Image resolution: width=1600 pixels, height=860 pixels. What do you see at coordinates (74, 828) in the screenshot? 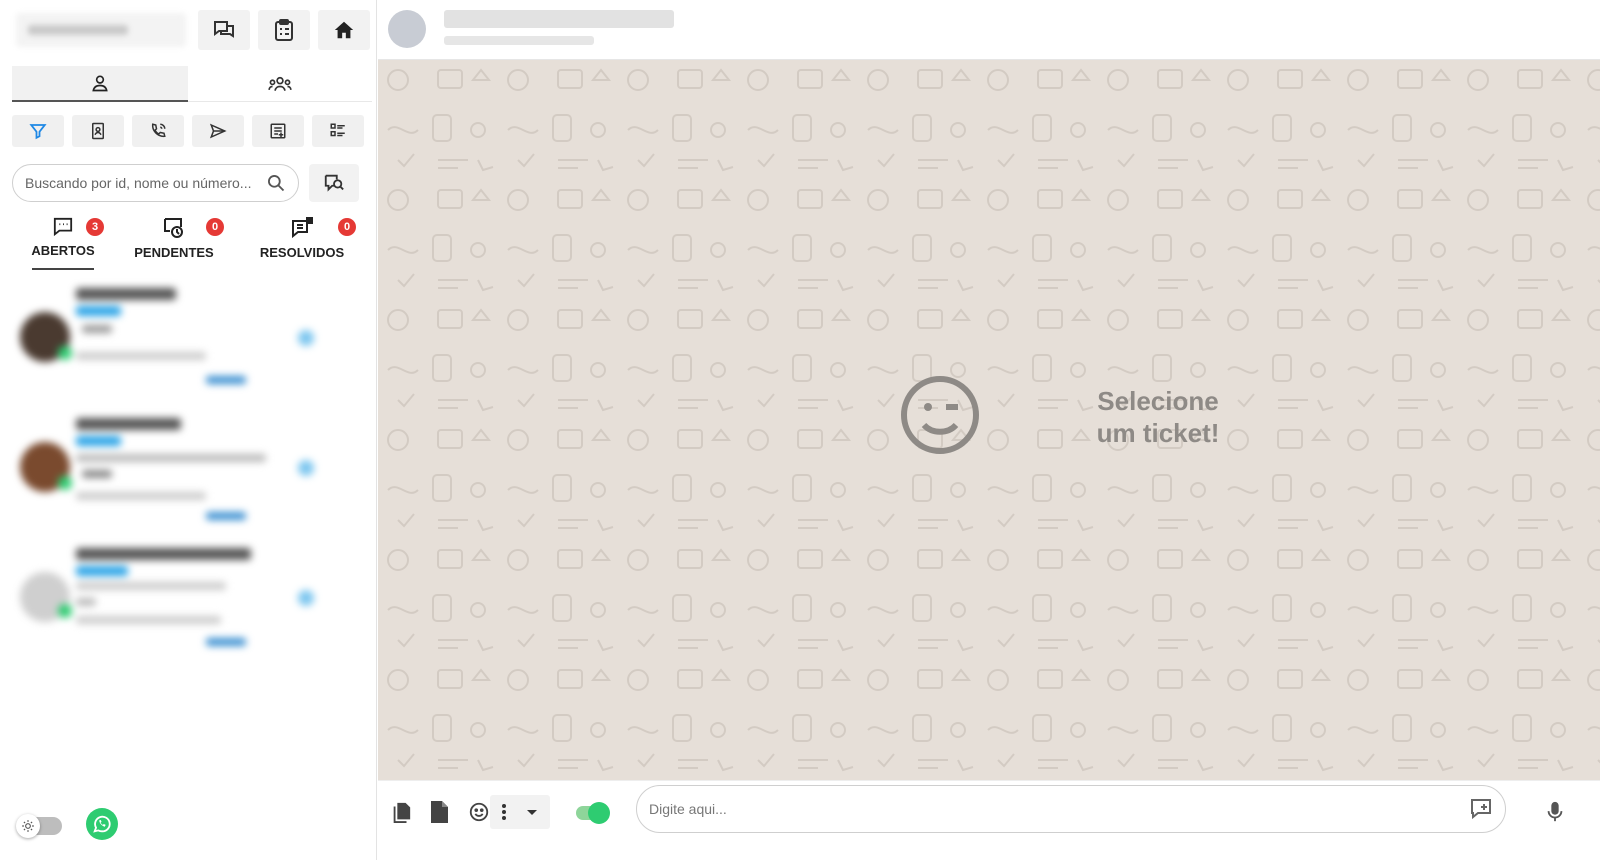
I see `bottom-controls` at bounding box center [74, 828].